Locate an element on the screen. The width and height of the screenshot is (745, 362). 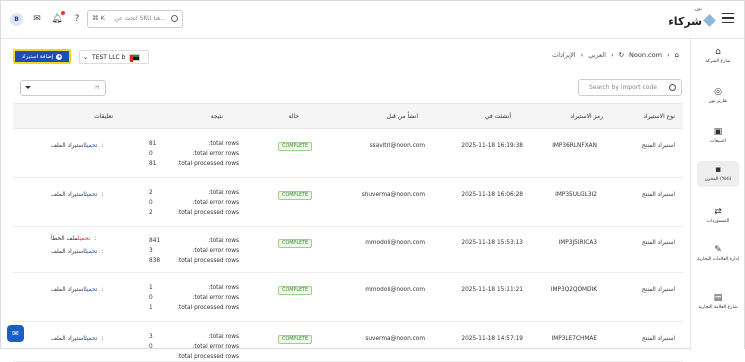
total-processed-rows-value: 81 is located at coordinates (153, 164).